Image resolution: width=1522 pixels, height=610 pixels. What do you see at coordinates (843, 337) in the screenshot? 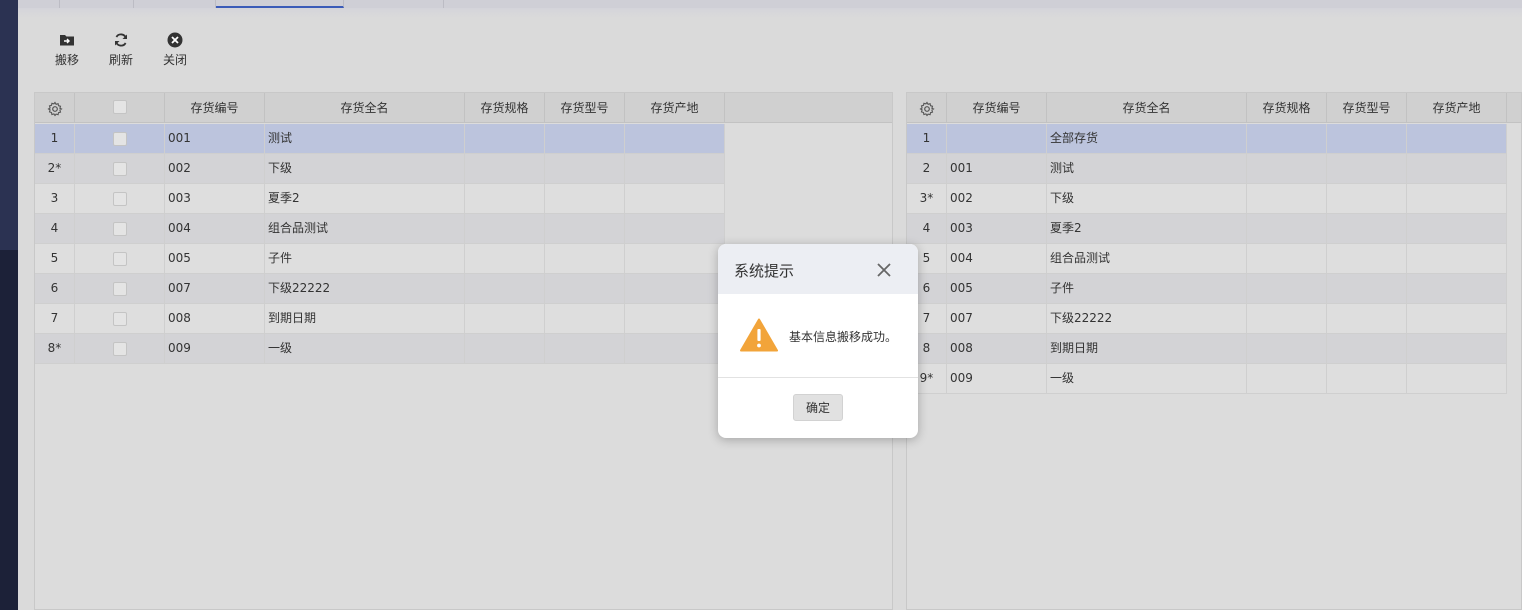
I see `dialog-message: 基本信息搬移成功。` at bounding box center [843, 337].